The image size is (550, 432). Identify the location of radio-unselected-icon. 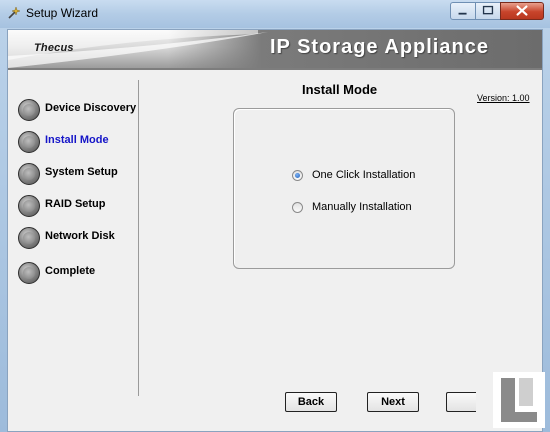
(297, 207).